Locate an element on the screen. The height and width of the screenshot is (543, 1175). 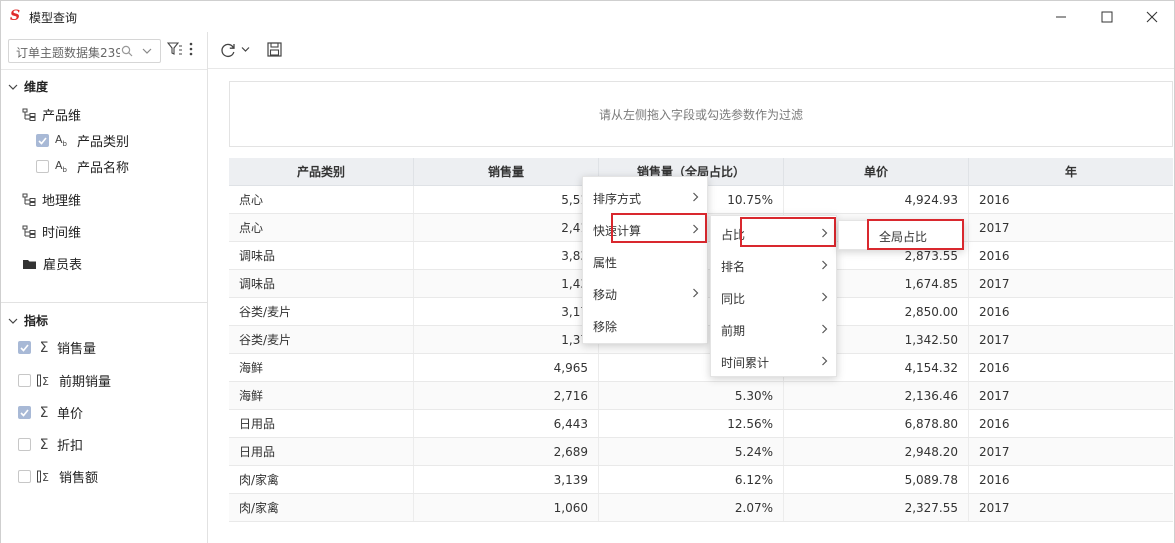
menu-item-global-percentage: 全局占比 is located at coordinates (901, 236).